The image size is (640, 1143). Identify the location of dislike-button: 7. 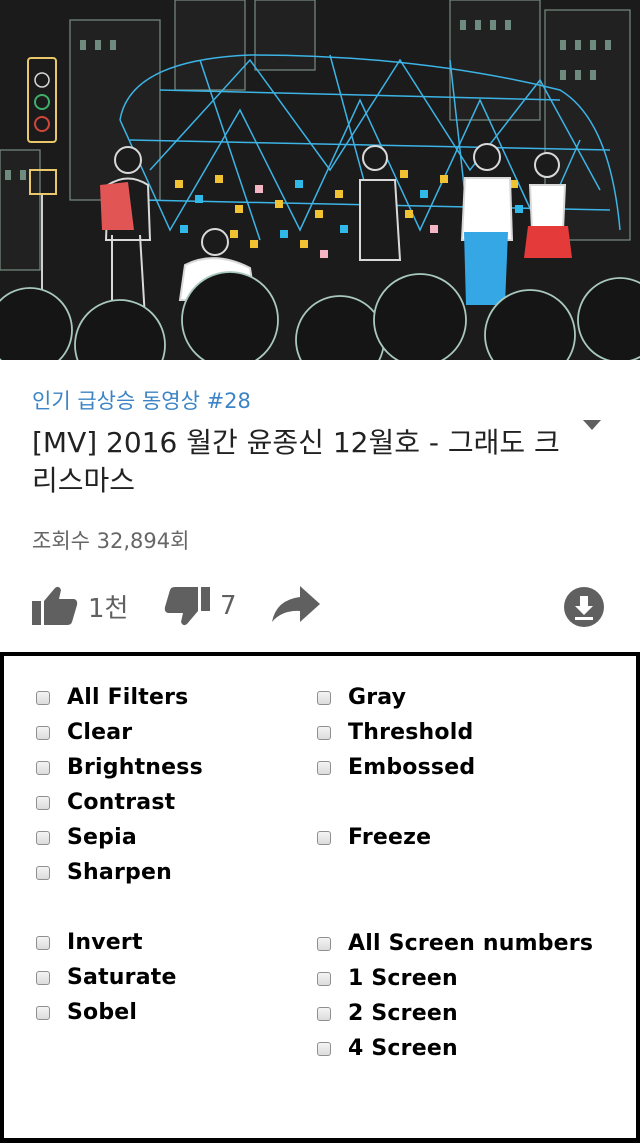
(200, 606).